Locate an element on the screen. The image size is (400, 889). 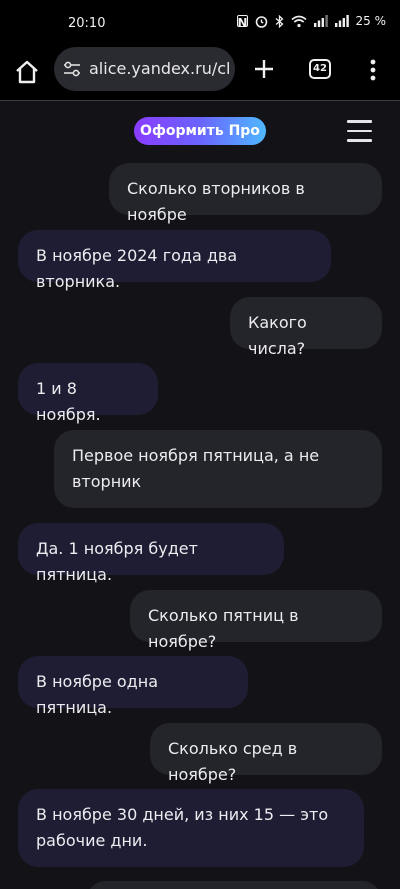
message-text: Какого числа? is located at coordinates (277, 335).